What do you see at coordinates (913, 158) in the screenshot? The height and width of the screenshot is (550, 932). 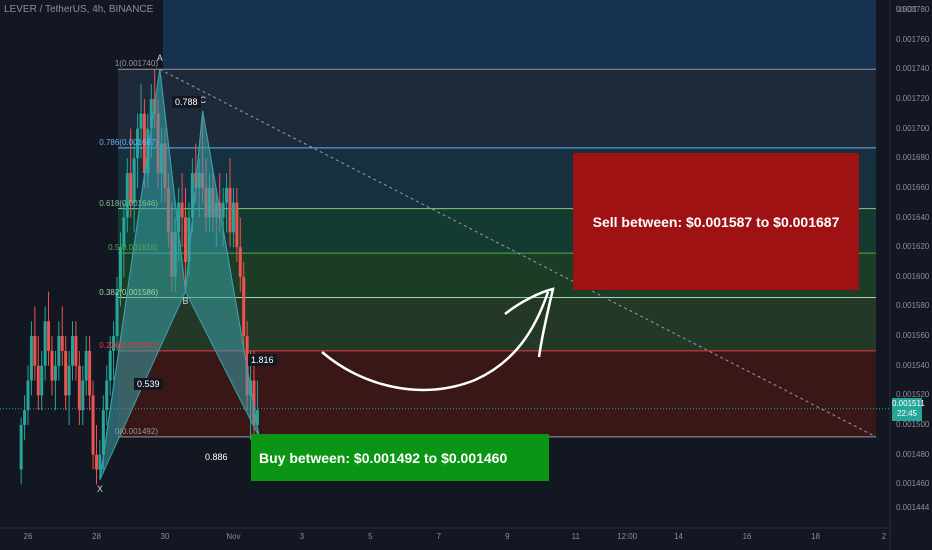 I see `price-tick: 0.001680` at bounding box center [913, 158].